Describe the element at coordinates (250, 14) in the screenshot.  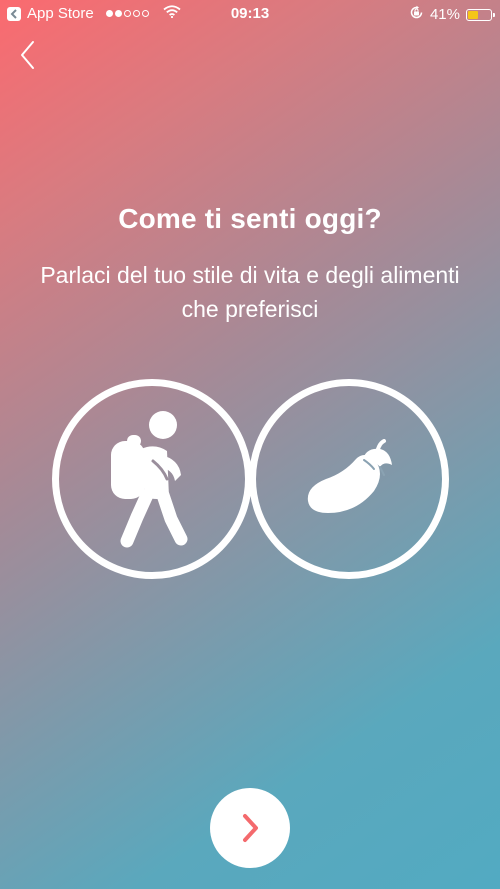
I see `status-bar: App Store 09:13 41%` at that location.